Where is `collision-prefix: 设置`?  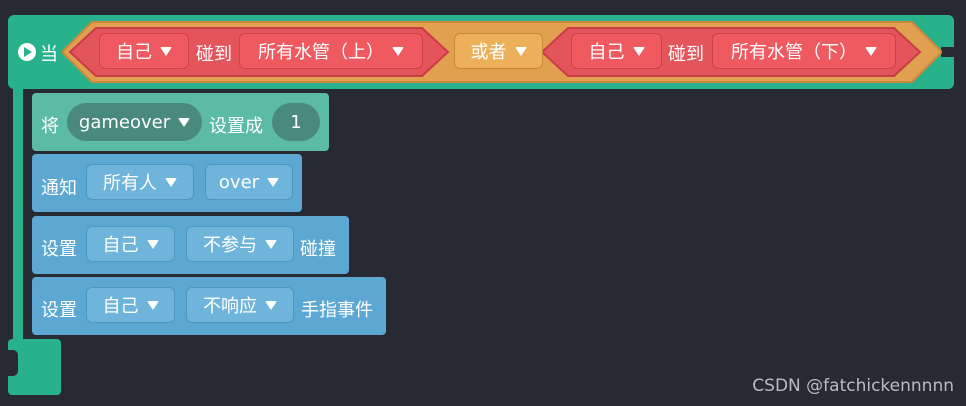
collision-prefix: 设置 is located at coordinates (59, 249).